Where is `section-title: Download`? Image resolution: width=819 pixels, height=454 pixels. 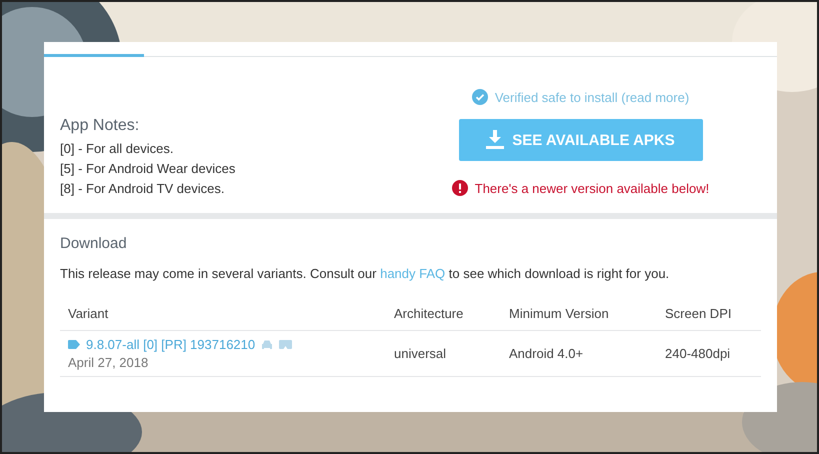 section-title: Download is located at coordinates (94, 243).